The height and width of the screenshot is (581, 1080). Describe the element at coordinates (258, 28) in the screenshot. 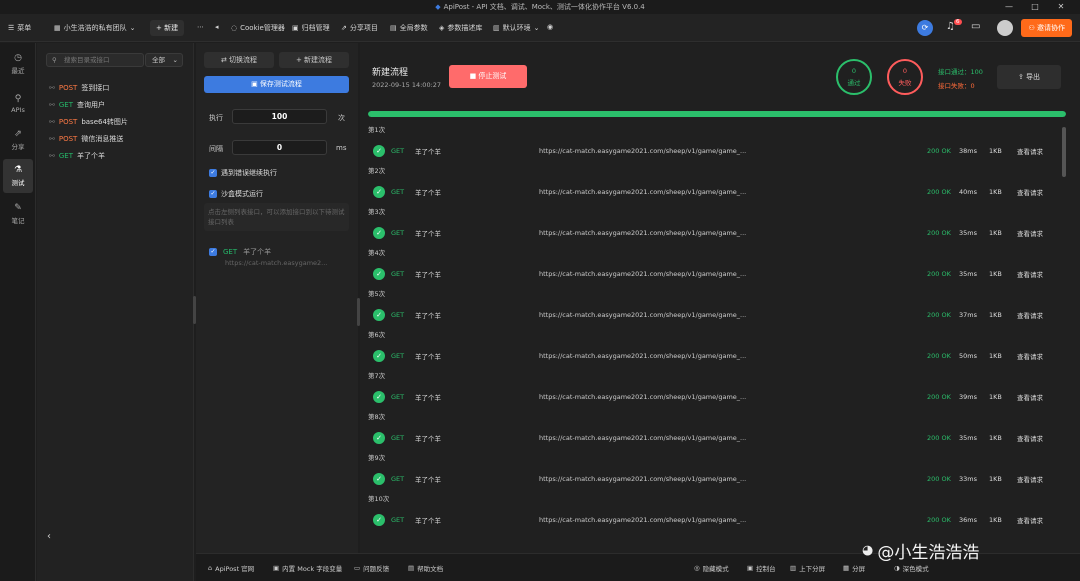

I see `cookie-manager-button: ◌ Cookie管理器` at that location.